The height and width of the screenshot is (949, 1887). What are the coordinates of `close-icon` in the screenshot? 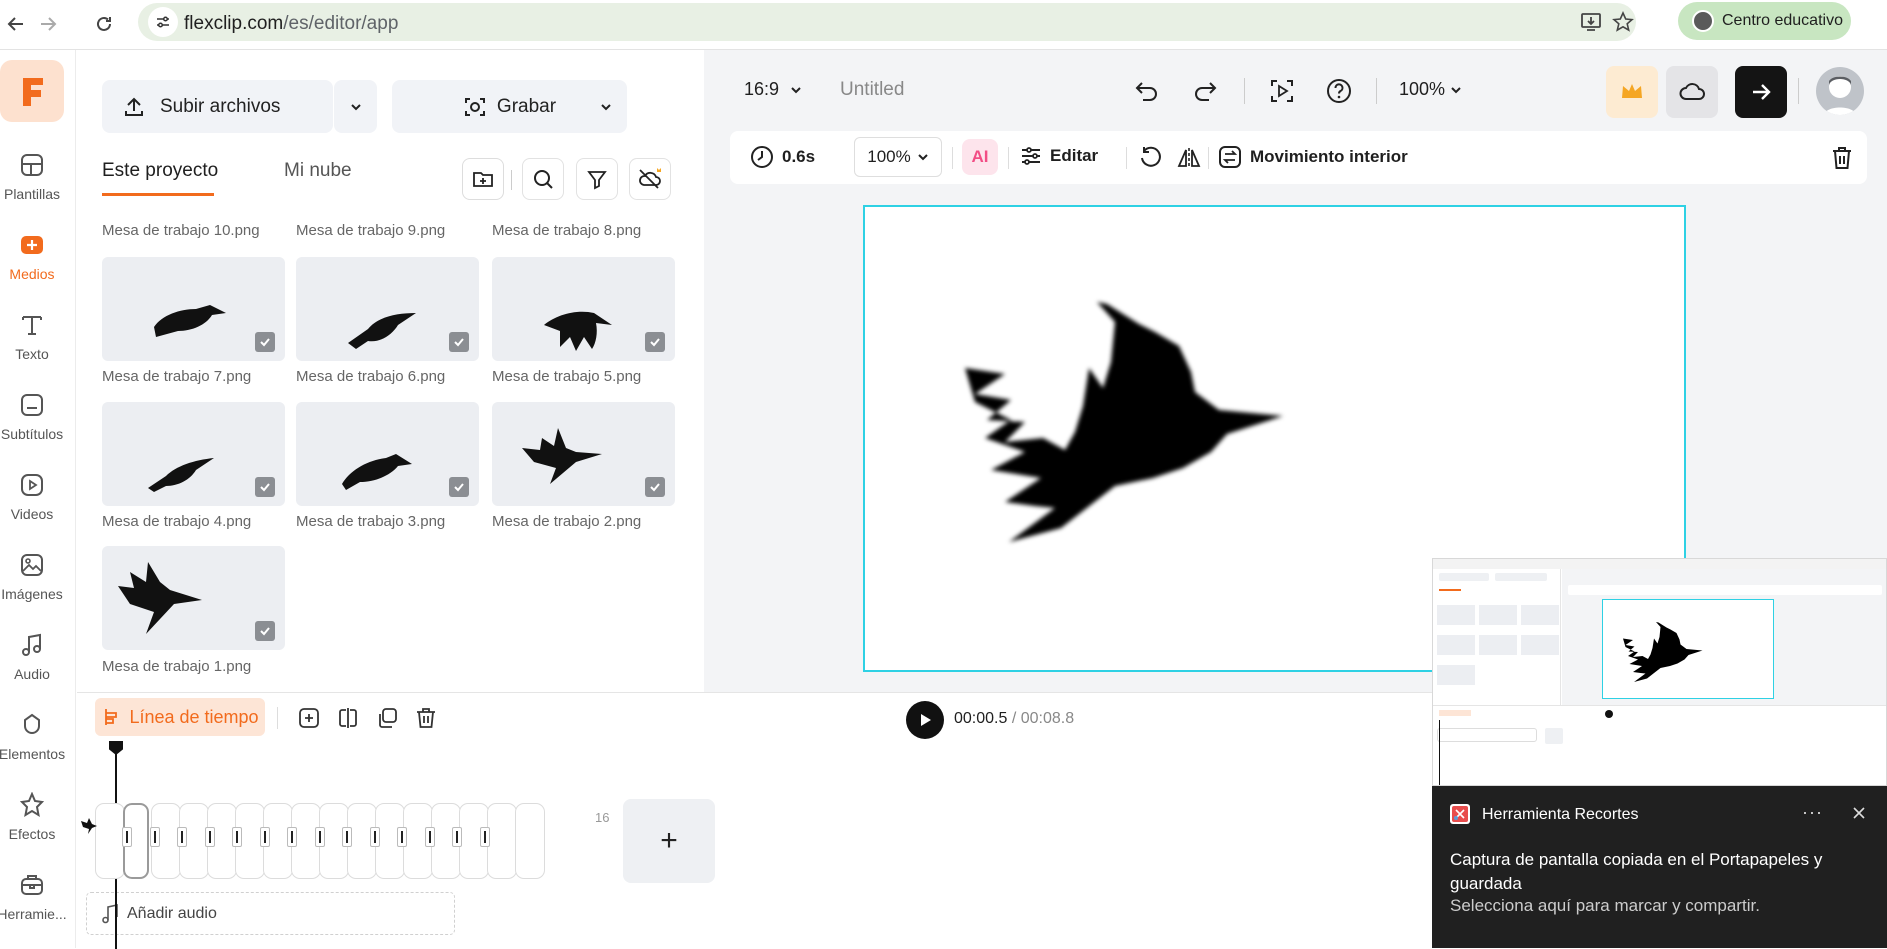 It's located at (1859, 813).